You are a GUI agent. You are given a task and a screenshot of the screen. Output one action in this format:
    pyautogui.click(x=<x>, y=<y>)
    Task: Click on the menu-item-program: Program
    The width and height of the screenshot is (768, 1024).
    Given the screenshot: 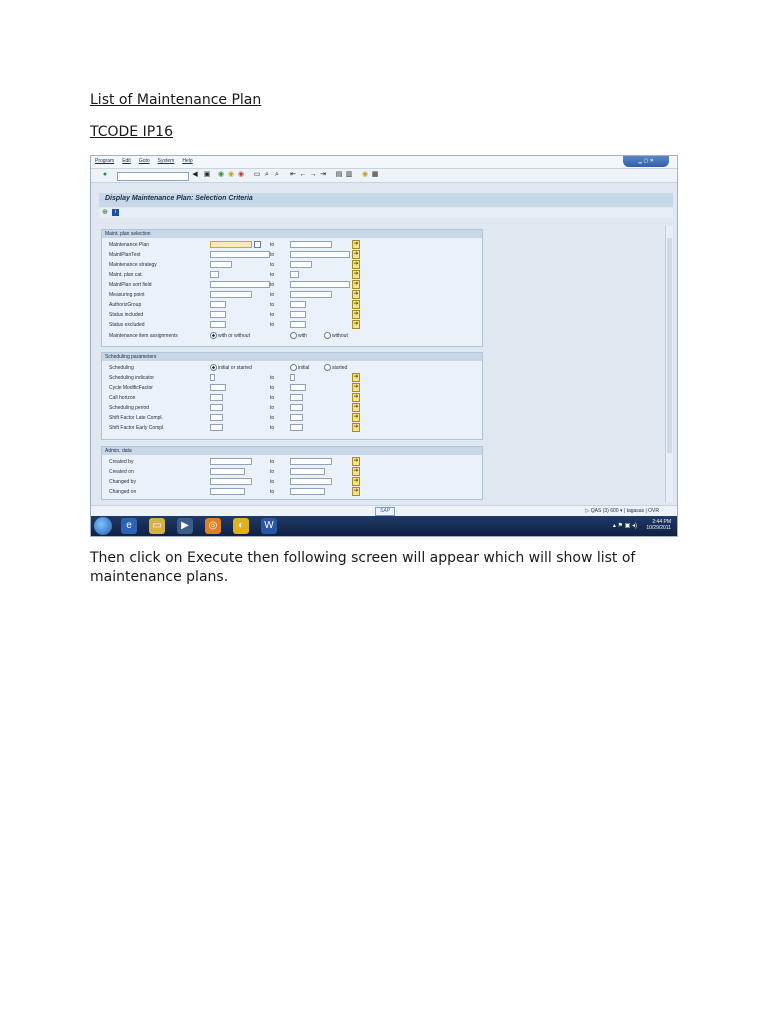 What is the action you would take?
    pyautogui.click(x=104, y=161)
    